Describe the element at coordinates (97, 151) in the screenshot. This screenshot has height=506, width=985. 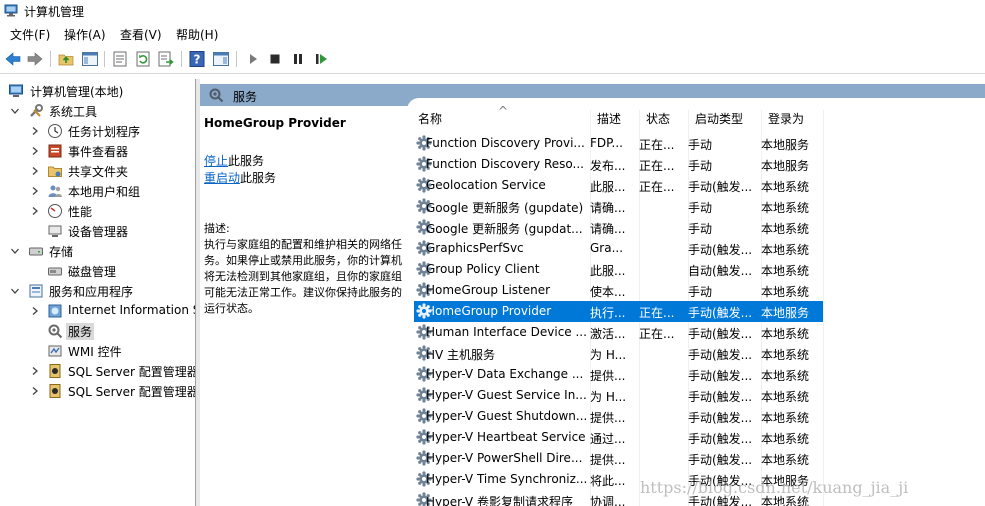
I see `tree-event-viewer: 事件查看器` at that location.